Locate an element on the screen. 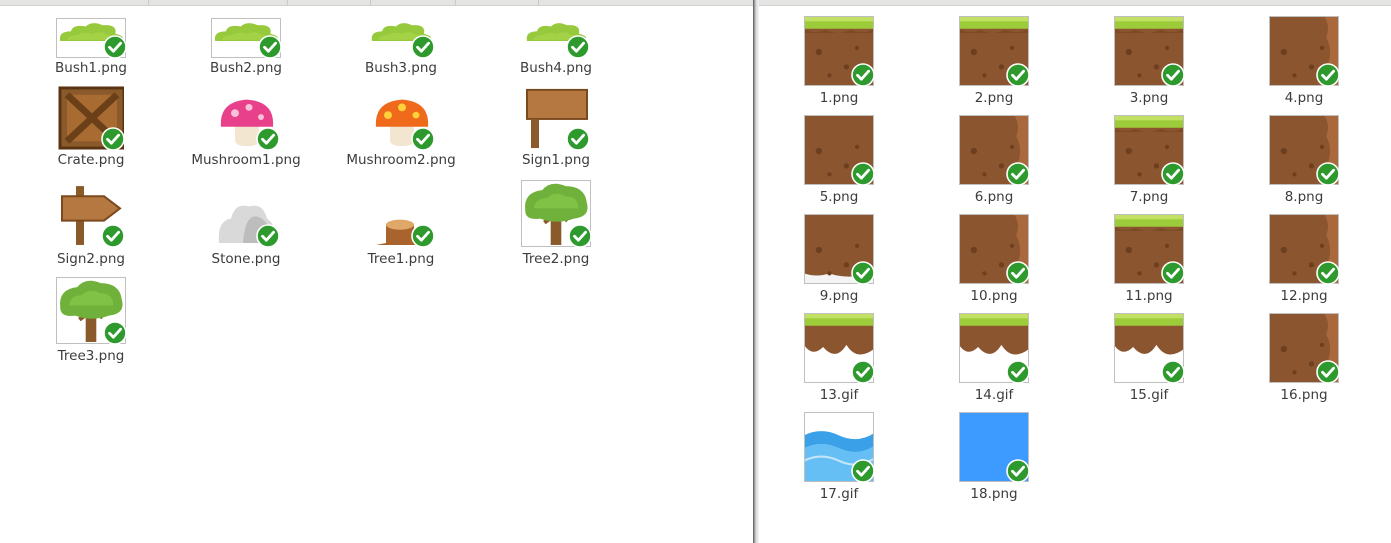 The width and height of the screenshot is (1391, 543). file-name-label: Tree2.png is located at coordinates (556, 259).